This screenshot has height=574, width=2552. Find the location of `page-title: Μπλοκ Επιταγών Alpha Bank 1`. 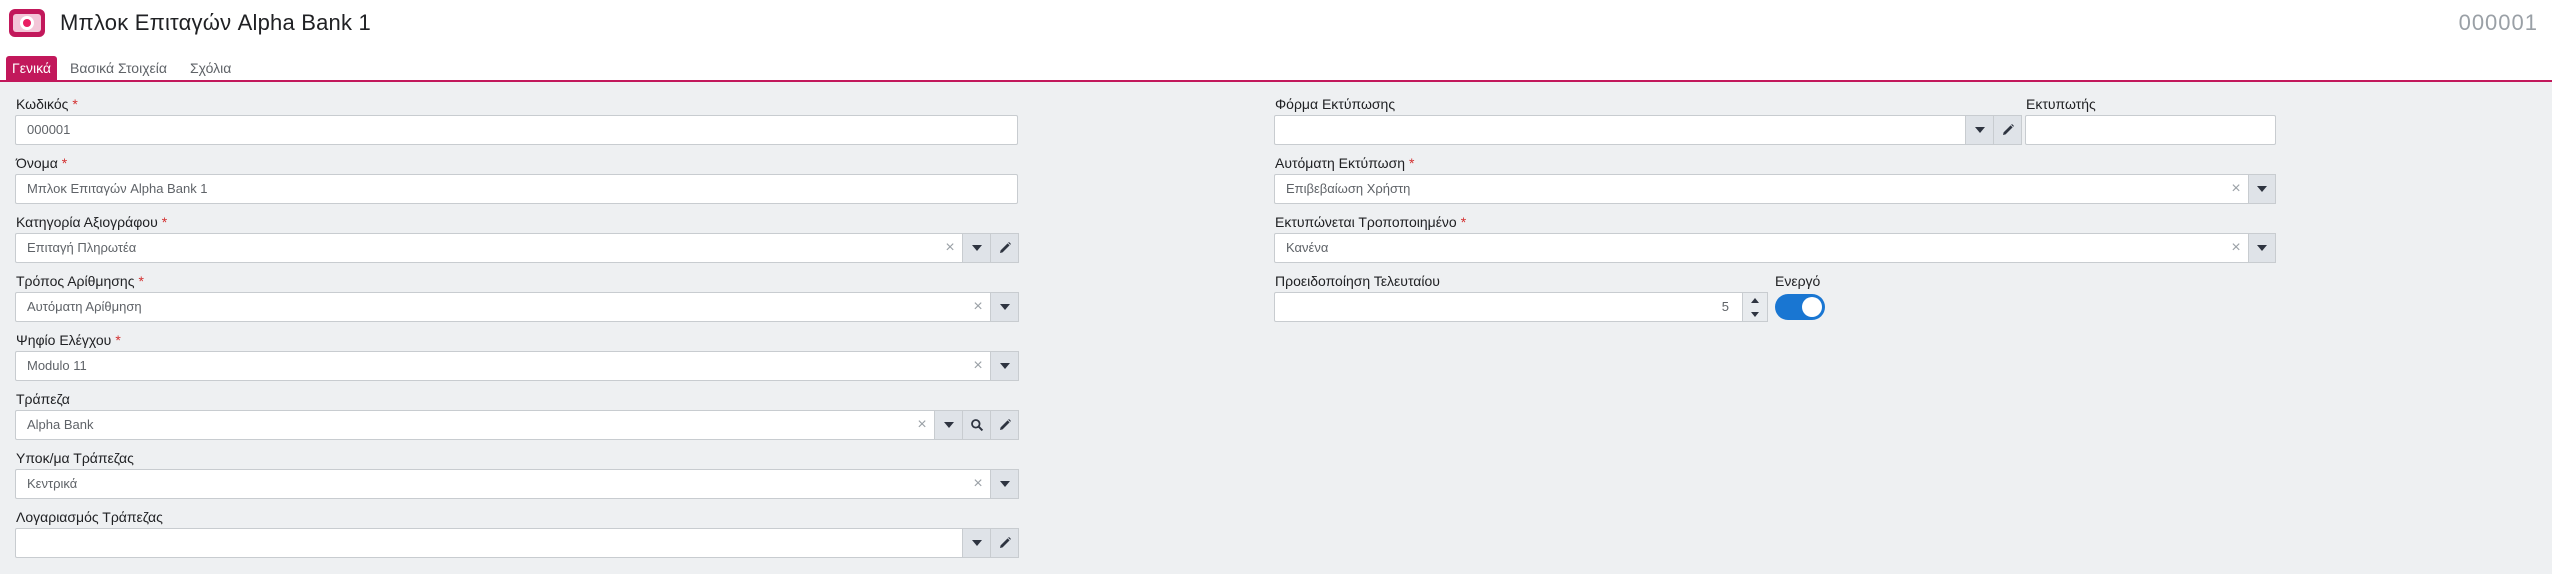

page-title: Μπλοκ Επιταγών Alpha Bank 1 is located at coordinates (215, 22).